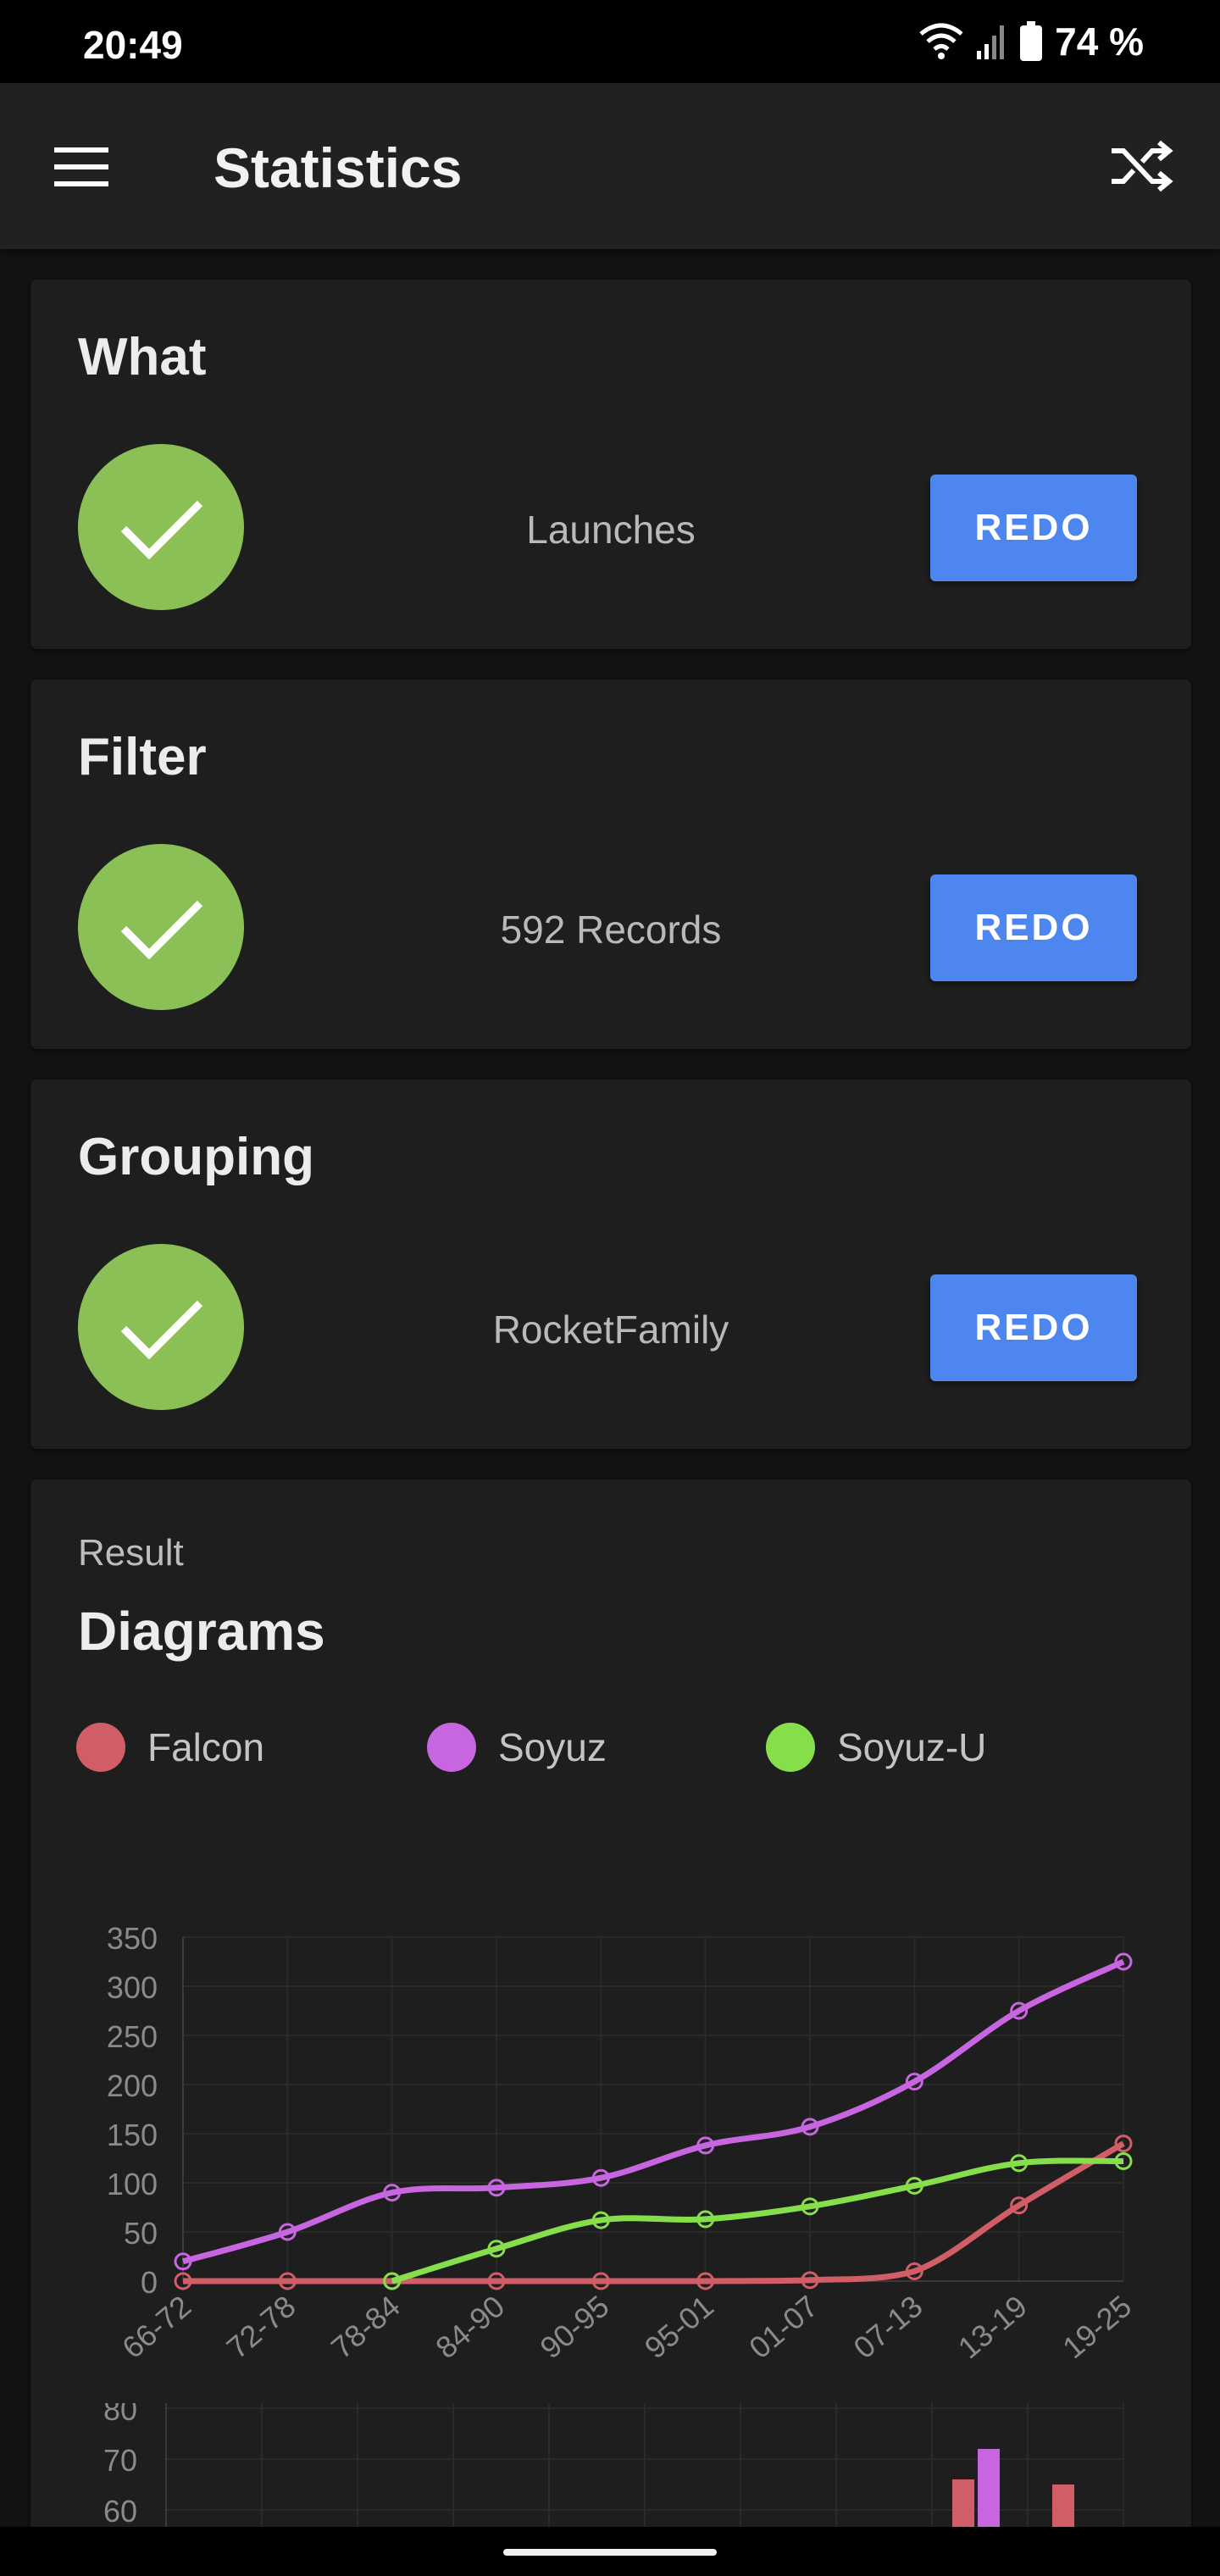  What do you see at coordinates (783, 2327) in the screenshot?
I see `x-tick-label: 01-07` at bounding box center [783, 2327].